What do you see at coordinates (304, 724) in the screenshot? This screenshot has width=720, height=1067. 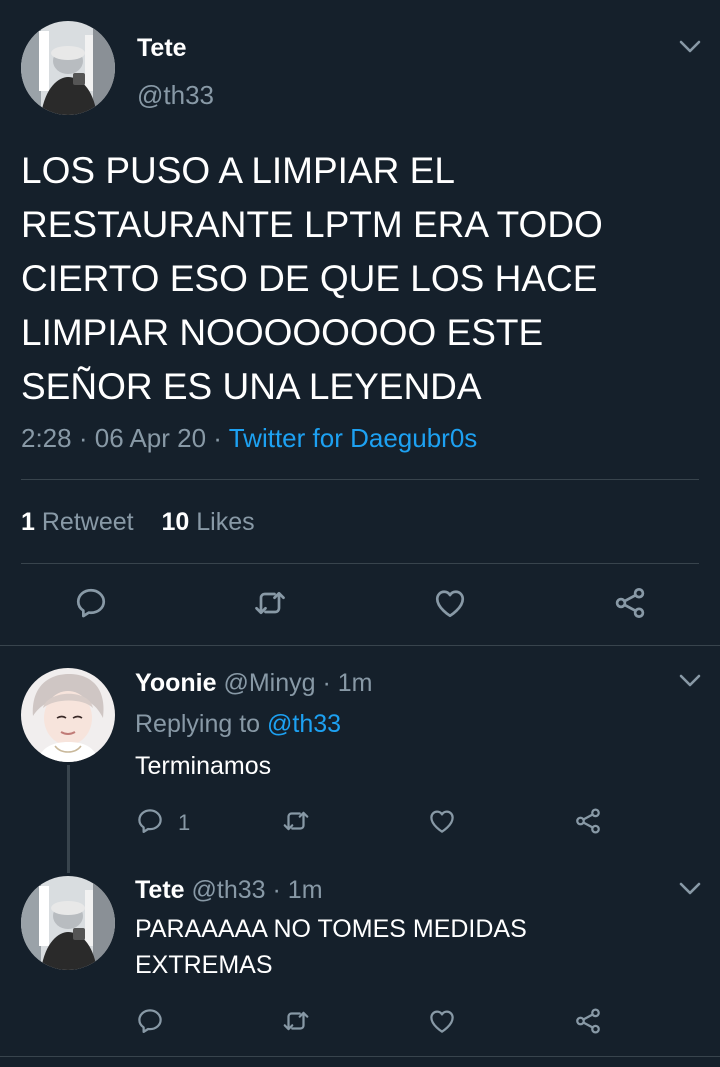 I see `replying-to-handle: @th33` at bounding box center [304, 724].